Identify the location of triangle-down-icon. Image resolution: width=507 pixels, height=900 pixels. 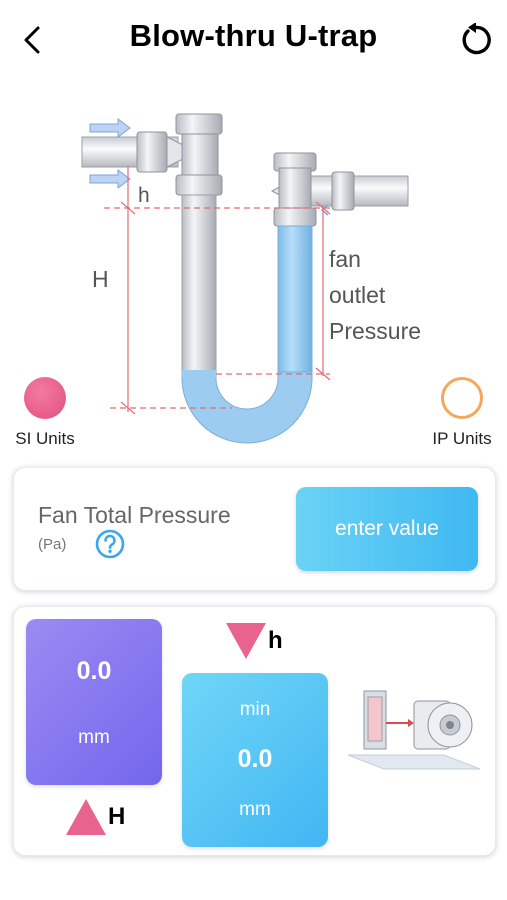
(246, 641).